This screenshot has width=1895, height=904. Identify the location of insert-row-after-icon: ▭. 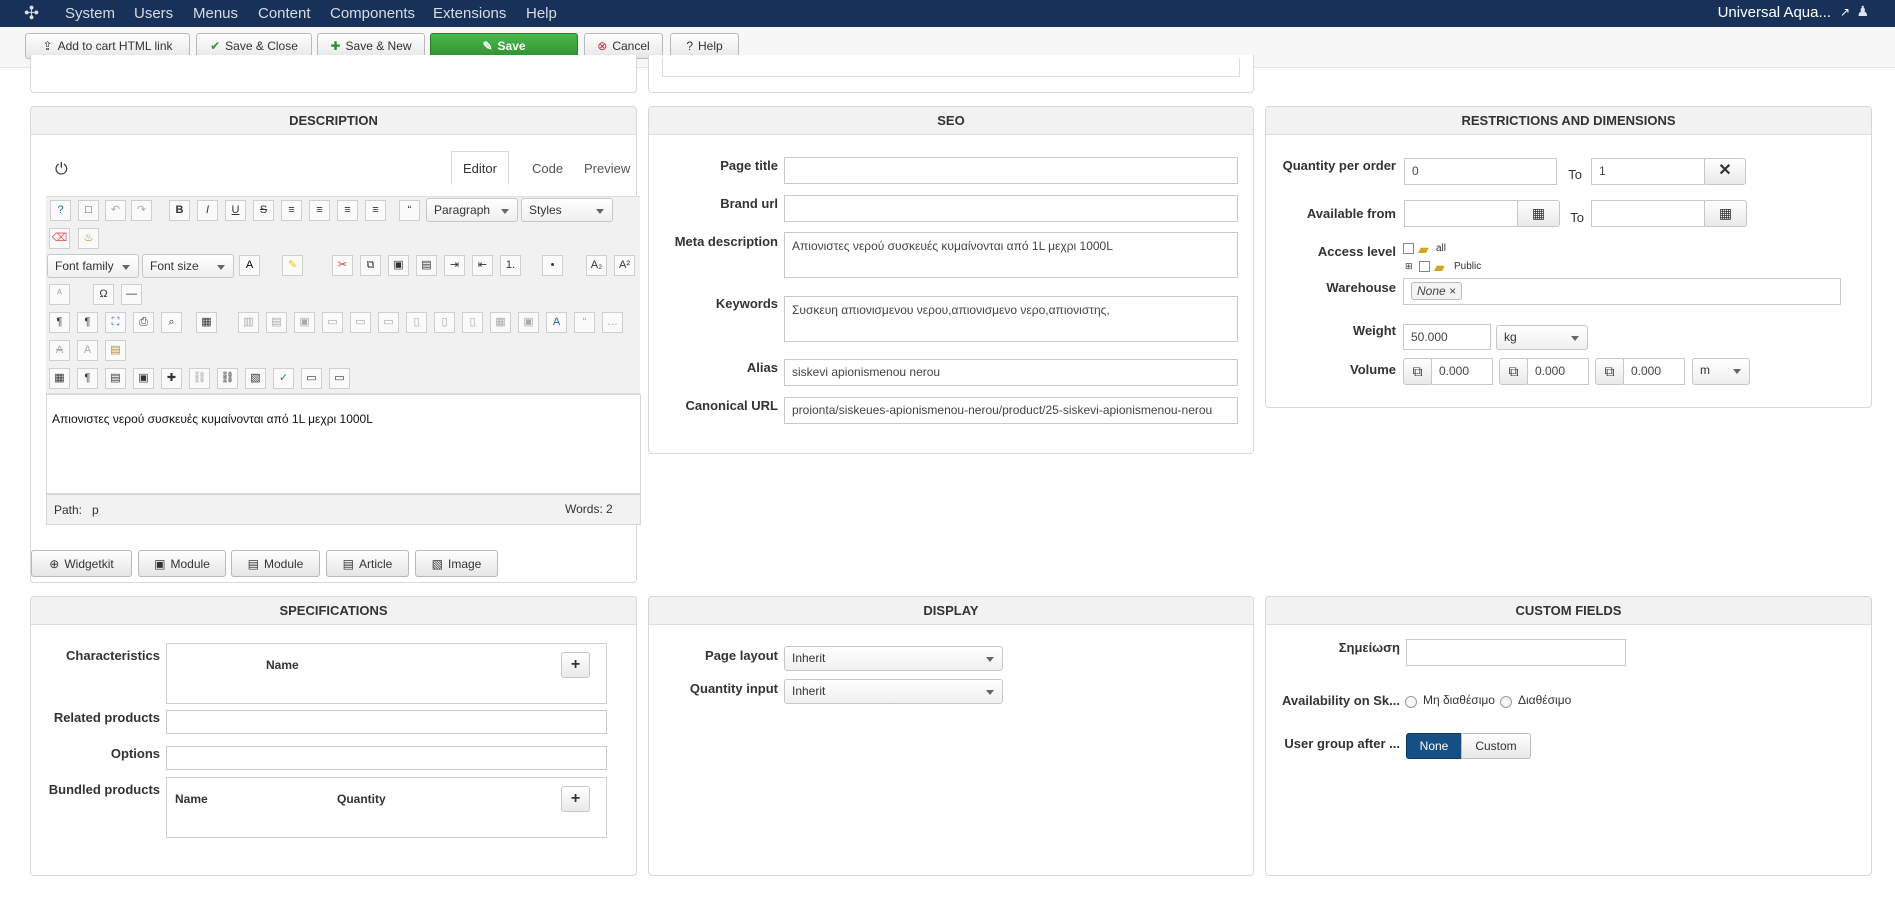
(360, 322).